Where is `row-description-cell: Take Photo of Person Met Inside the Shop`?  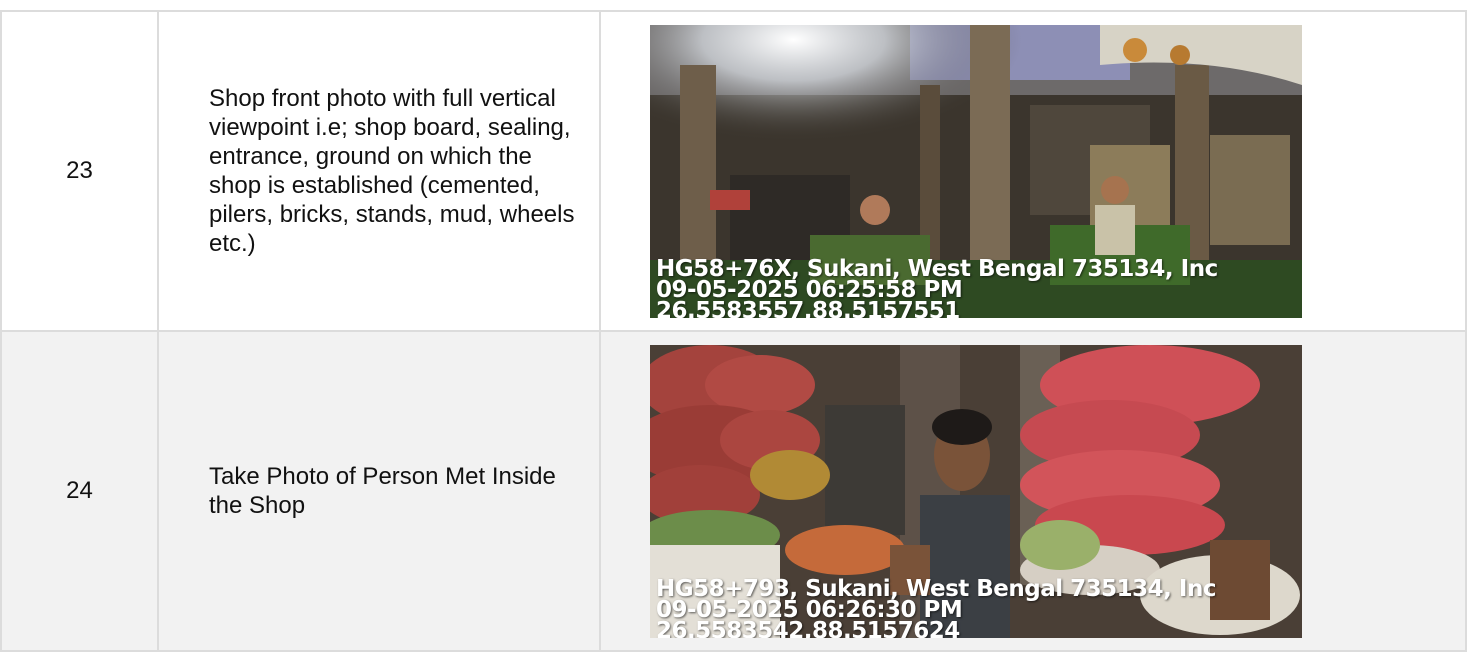 row-description-cell: Take Photo of Person Met Inside the Shop is located at coordinates (379, 491).